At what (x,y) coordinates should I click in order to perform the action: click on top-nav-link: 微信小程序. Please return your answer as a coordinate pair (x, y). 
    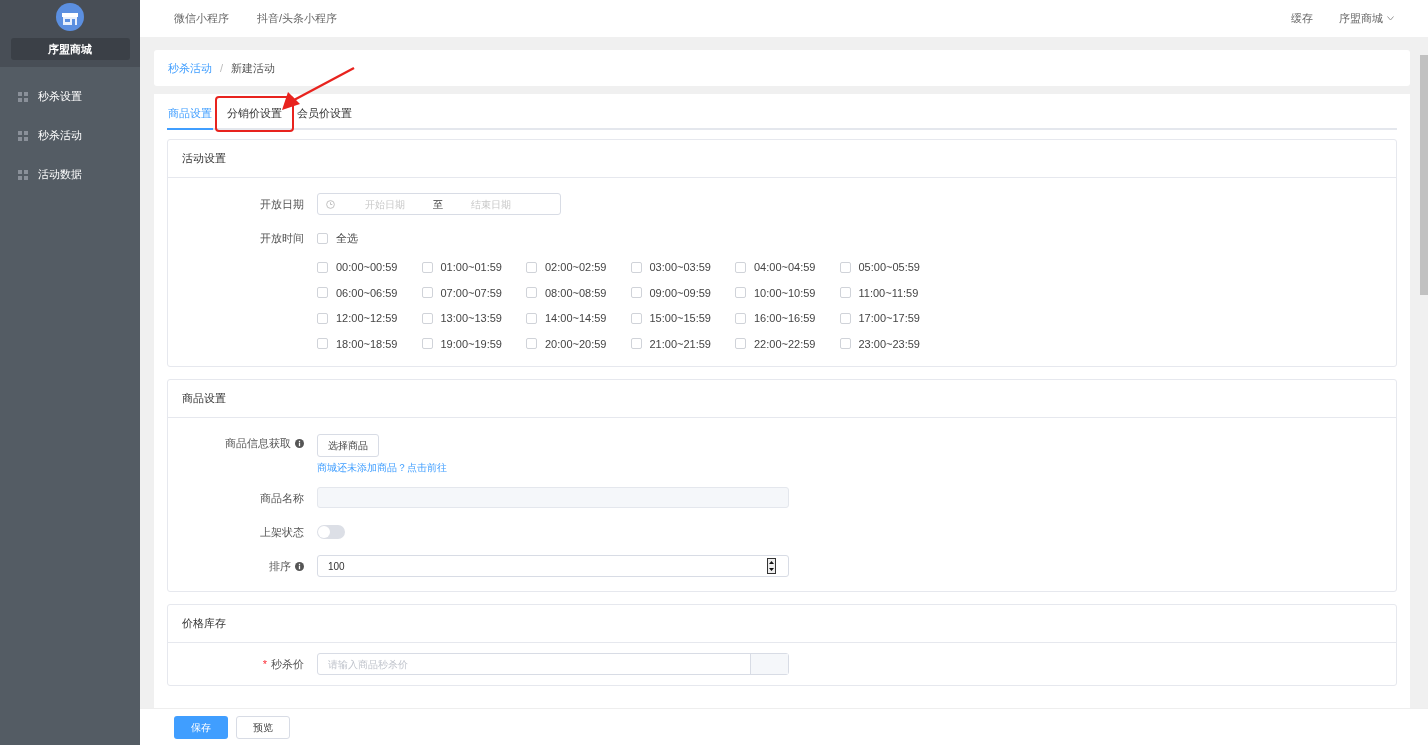
    Looking at the image, I should click on (201, 18).